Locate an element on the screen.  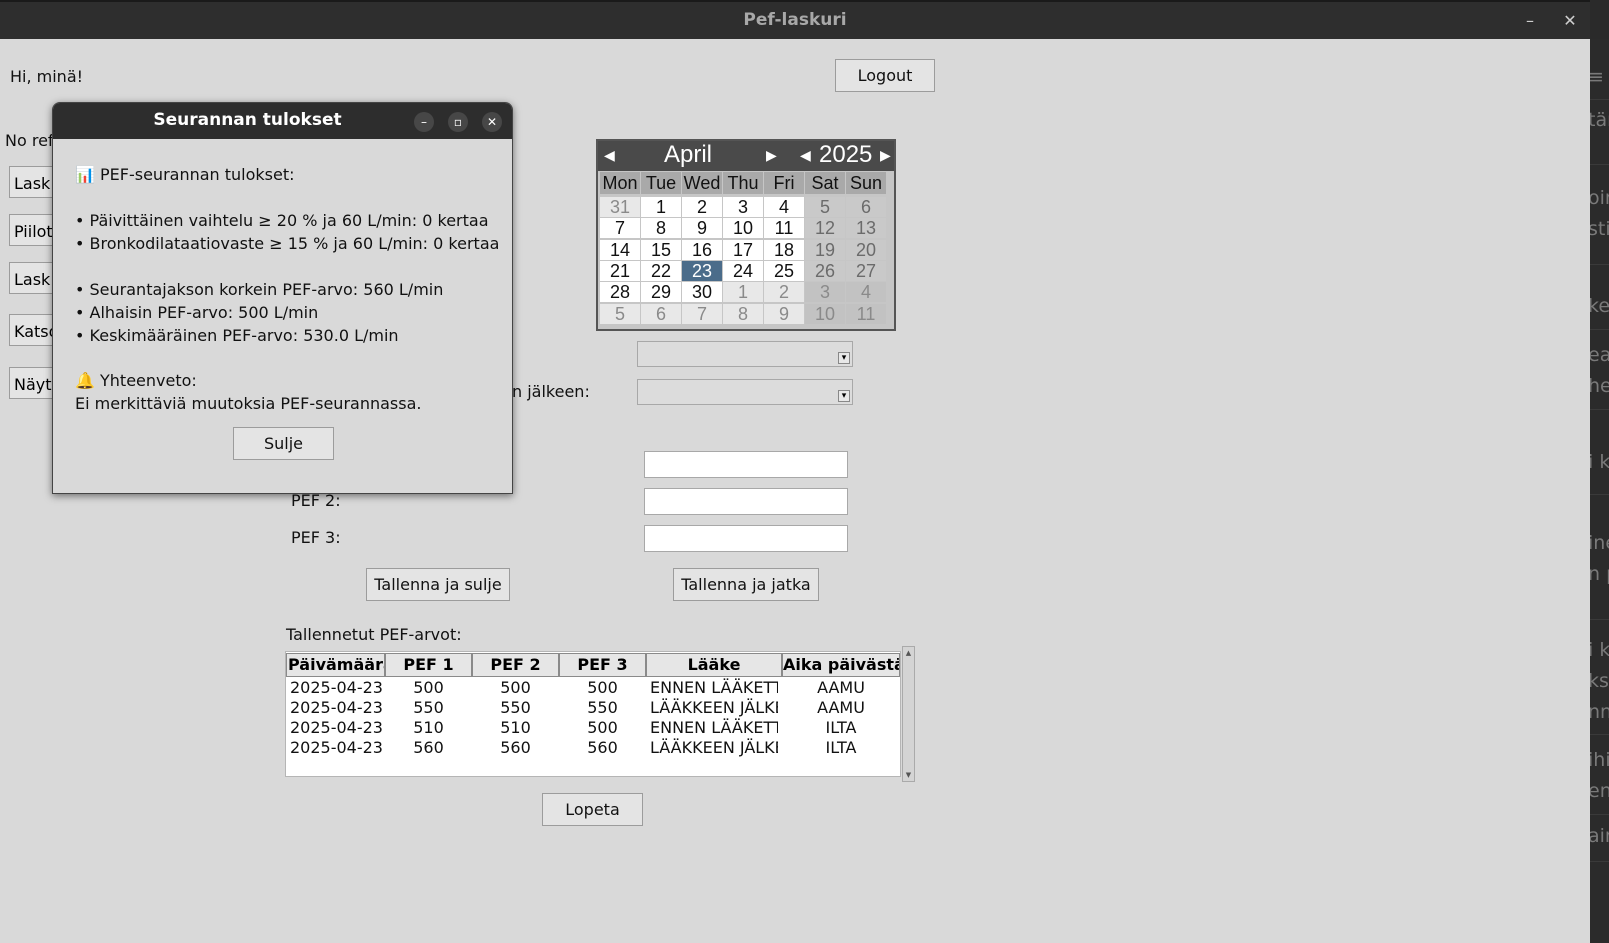
calendar-day: 20 is located at coordinates (866, 249).